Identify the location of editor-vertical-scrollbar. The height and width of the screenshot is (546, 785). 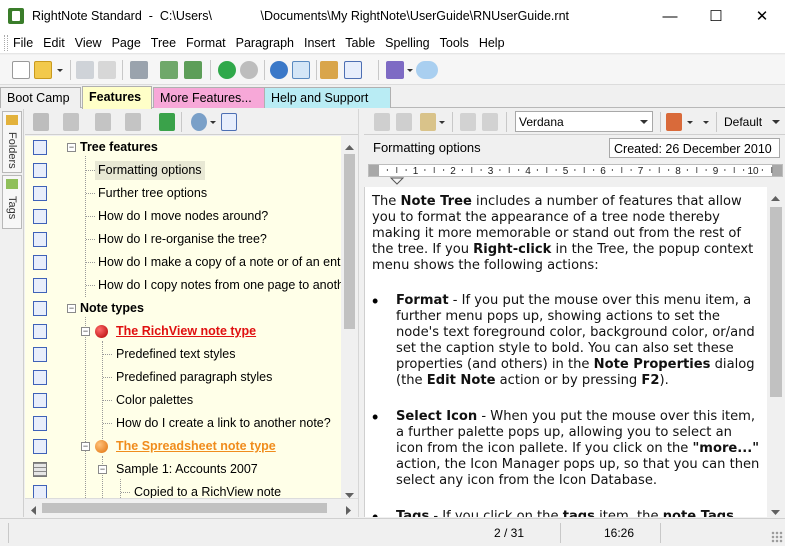
(776, 352).